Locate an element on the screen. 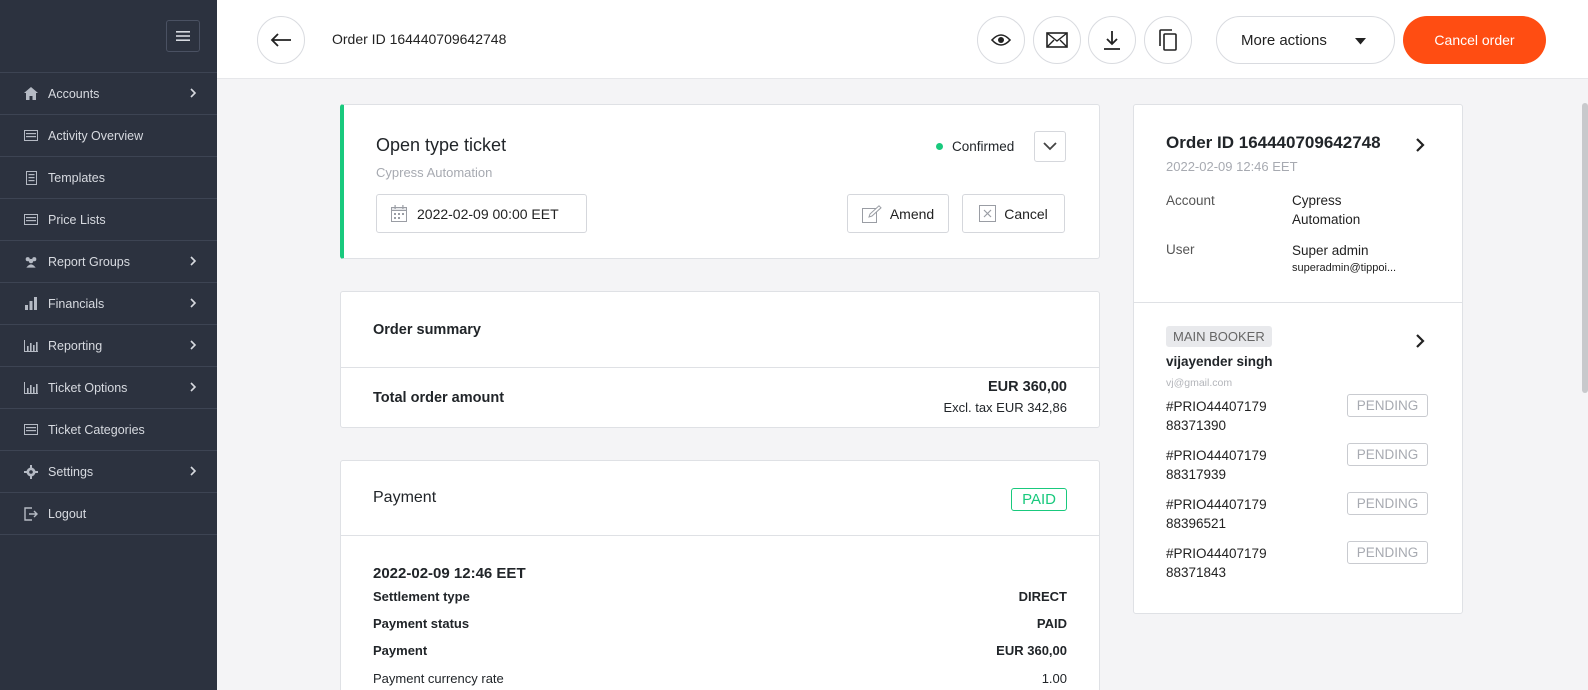 The height and width of the screenshot is (690, 1588). email-button is located at coordinates (1057, 40).